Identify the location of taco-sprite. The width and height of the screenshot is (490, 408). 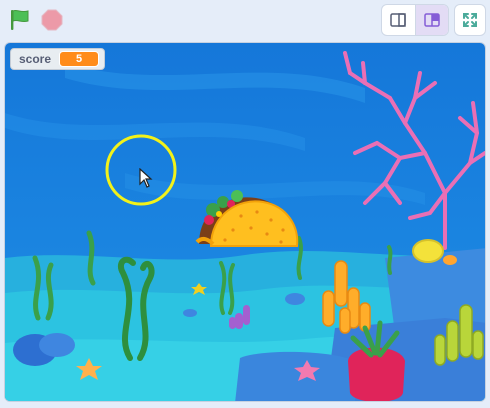
(247, 222).